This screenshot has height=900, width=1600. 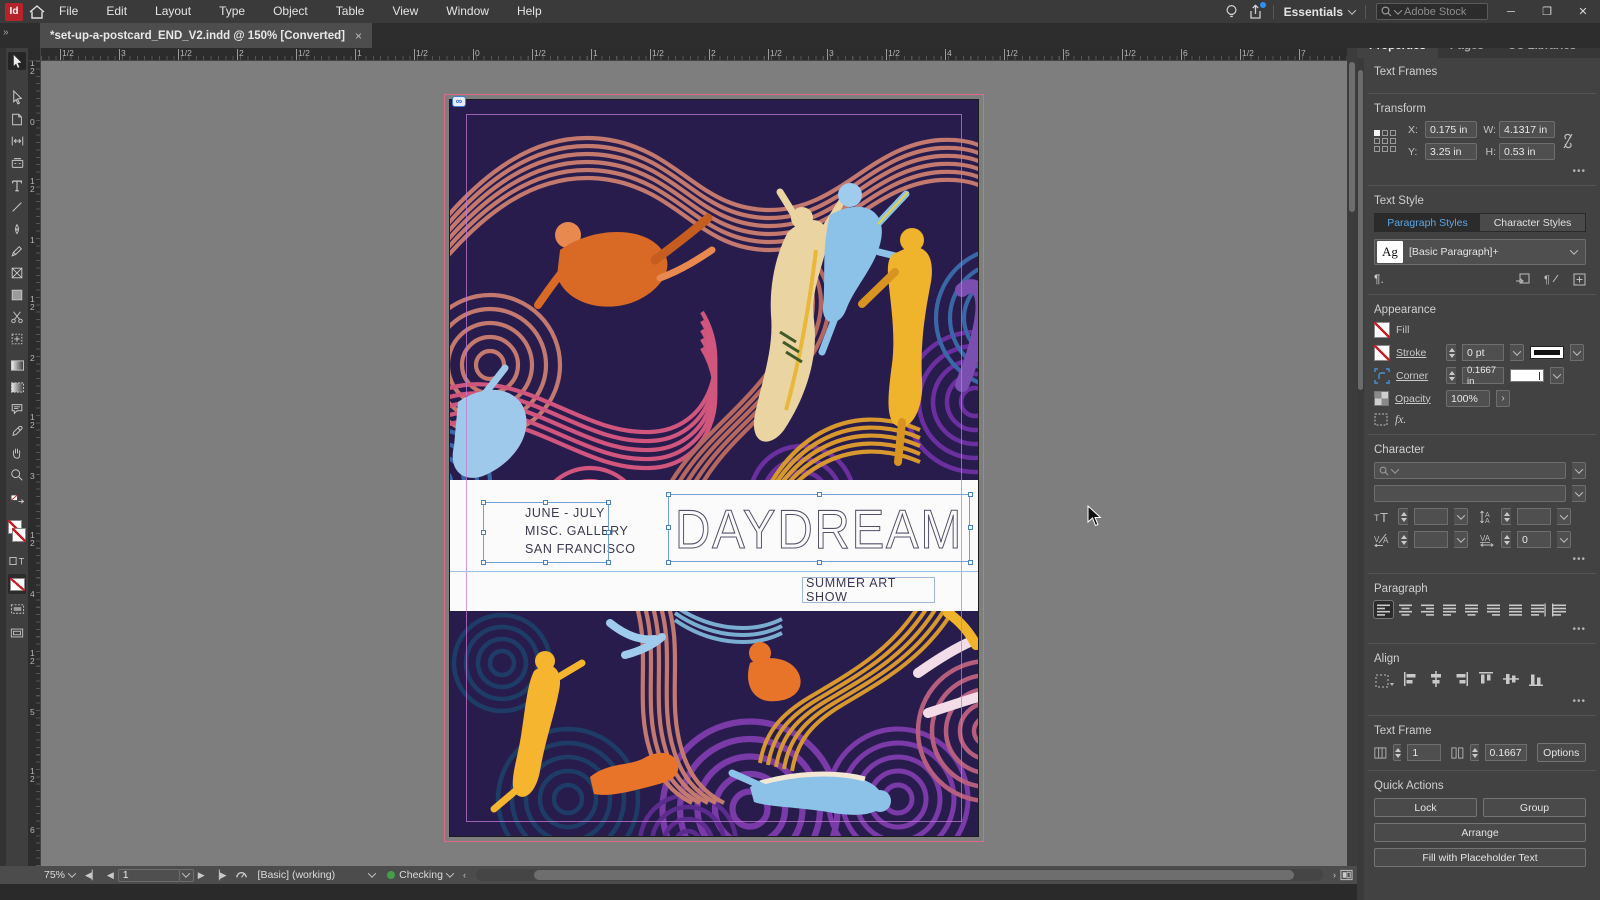 What do you see at coordinates (17, 609) in the screenshot?
I see `screen-mode-icon` at bounding box center [17, 609].